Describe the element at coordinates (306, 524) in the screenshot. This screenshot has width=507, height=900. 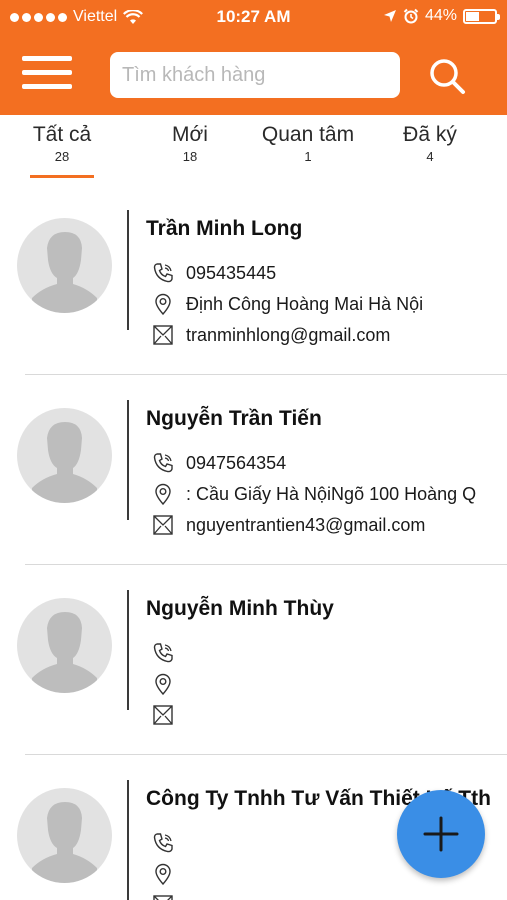
I see `email-text: nguyentrantien43@gmail.com` at that location.